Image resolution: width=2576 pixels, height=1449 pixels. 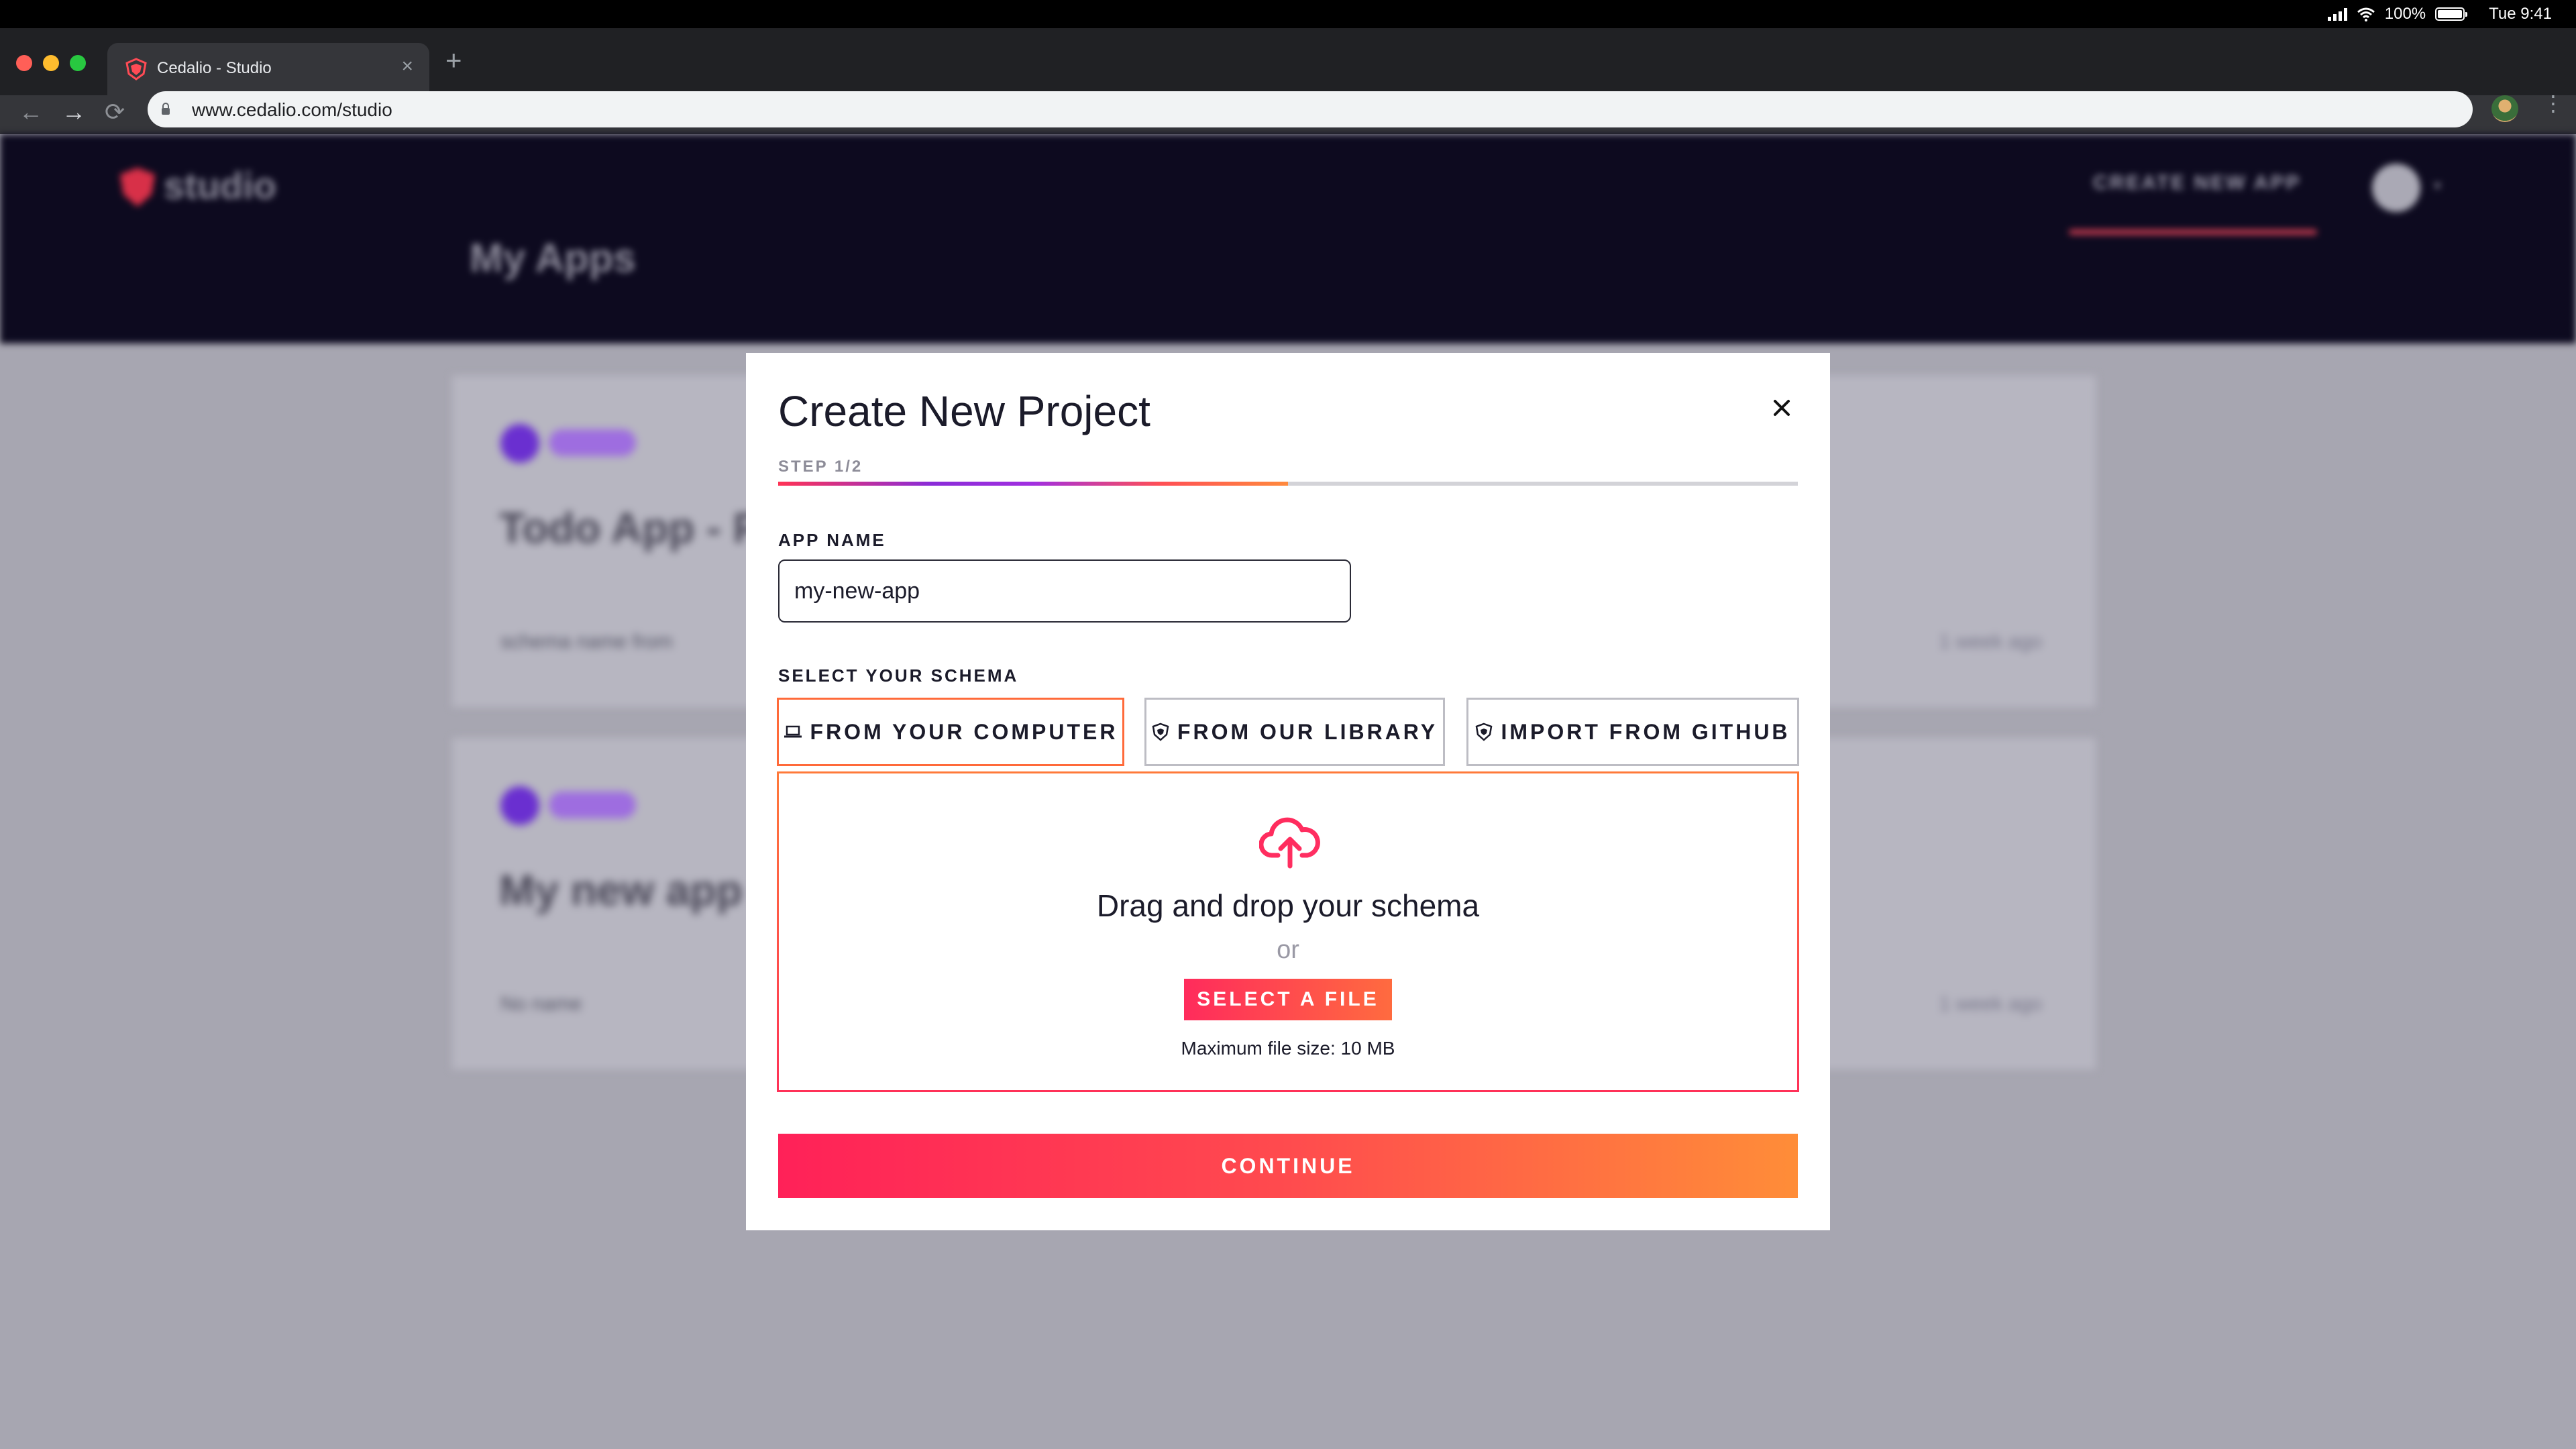 What do you see at coordinates (1288, 999) in the screenshot?
I see `select-file-button: SELECT A FILE` at bounding box center [1288, 999].